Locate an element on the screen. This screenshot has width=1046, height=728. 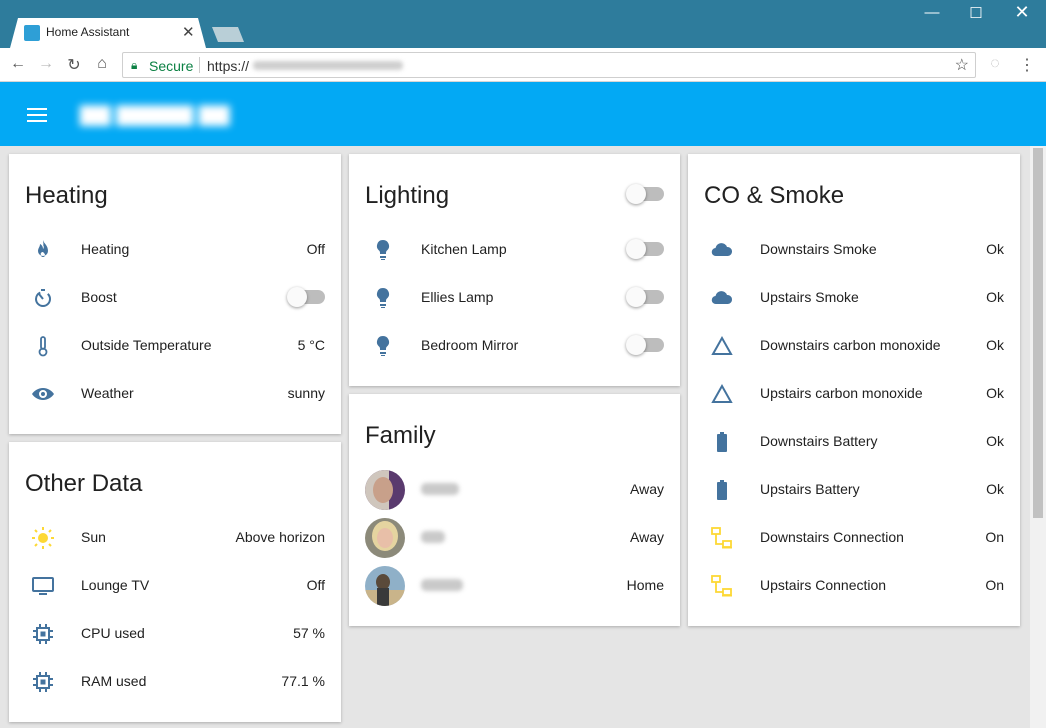
card-title: CO & Smoke is located at coordinates (774, 195).